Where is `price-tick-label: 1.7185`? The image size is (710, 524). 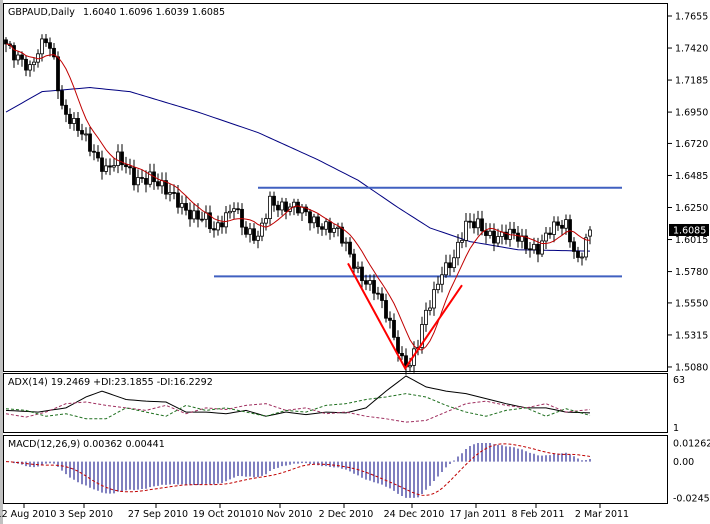 price-tick-label: 1.7185 is located at coordinates (691, 81).